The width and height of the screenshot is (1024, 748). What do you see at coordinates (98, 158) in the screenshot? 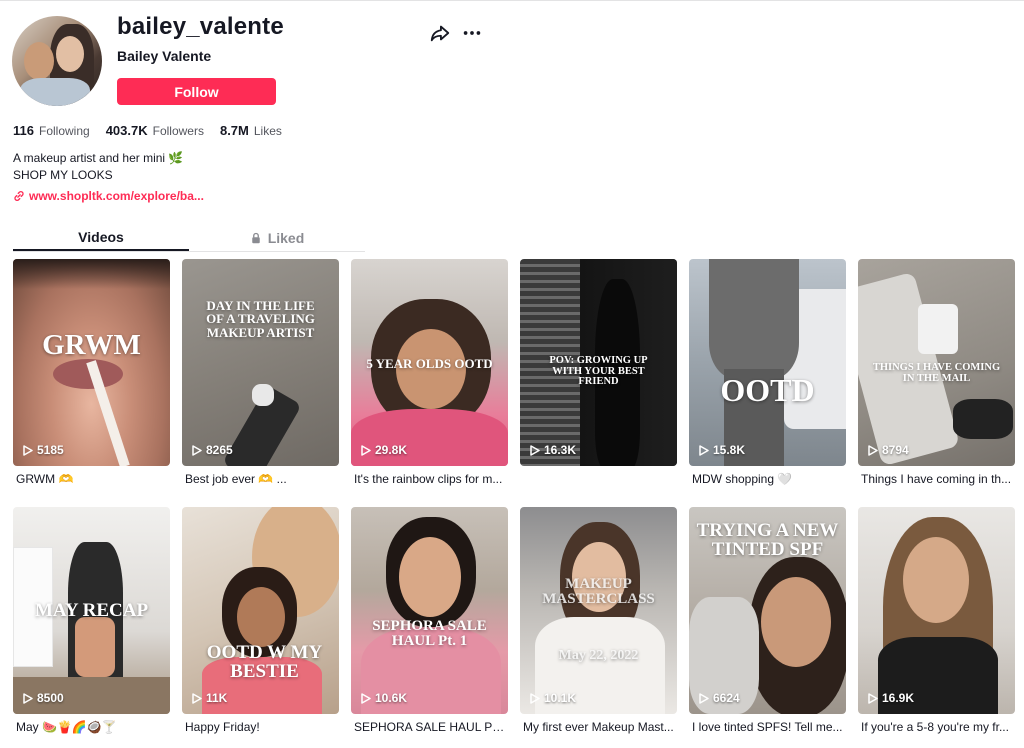
I see `bio-line: A makeup artist and her mini 🌿` at bounding box center [98, 158].